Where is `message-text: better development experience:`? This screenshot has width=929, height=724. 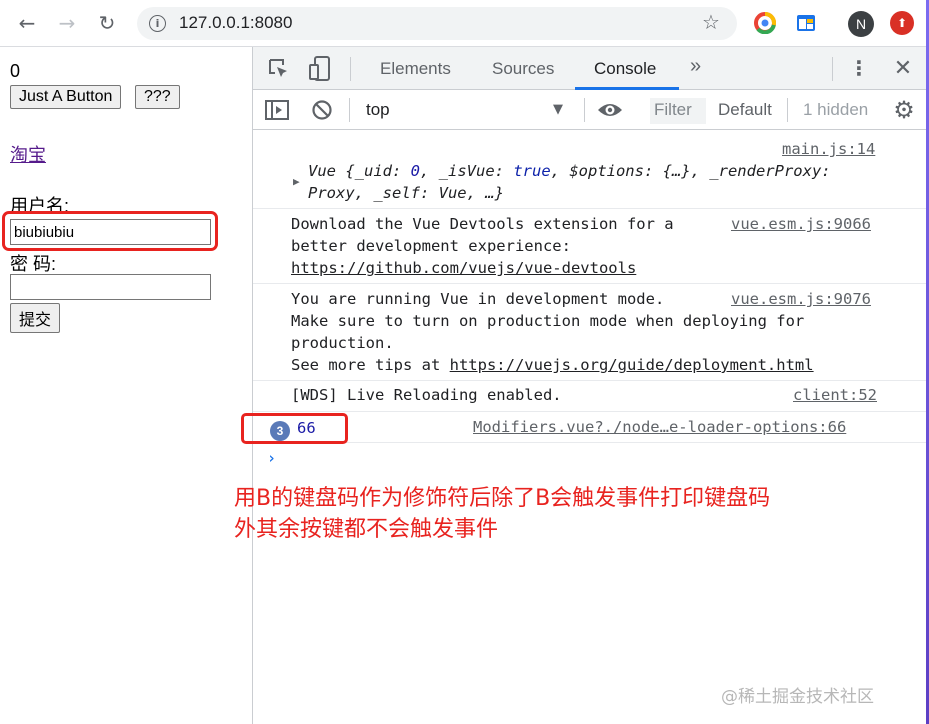 message-text: better development experience: is located at coordinates (431, 246).